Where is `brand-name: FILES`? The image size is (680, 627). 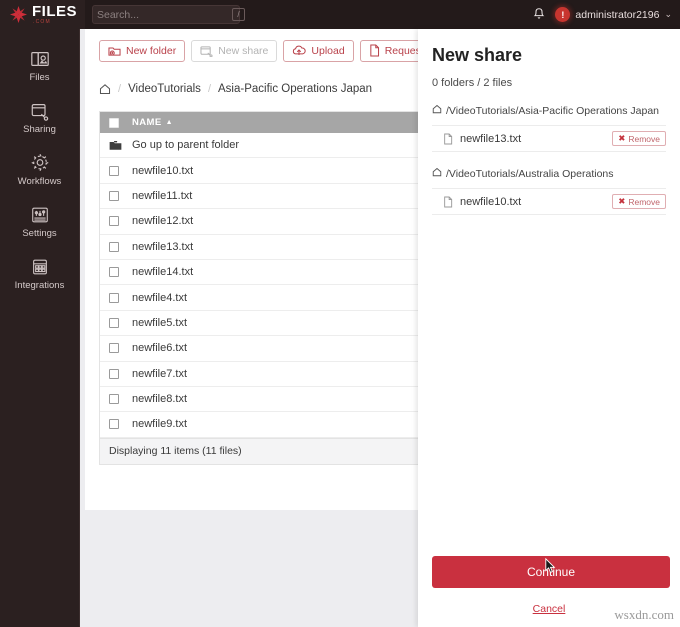 brand-name: FILES is located at coordinates (55, 11).